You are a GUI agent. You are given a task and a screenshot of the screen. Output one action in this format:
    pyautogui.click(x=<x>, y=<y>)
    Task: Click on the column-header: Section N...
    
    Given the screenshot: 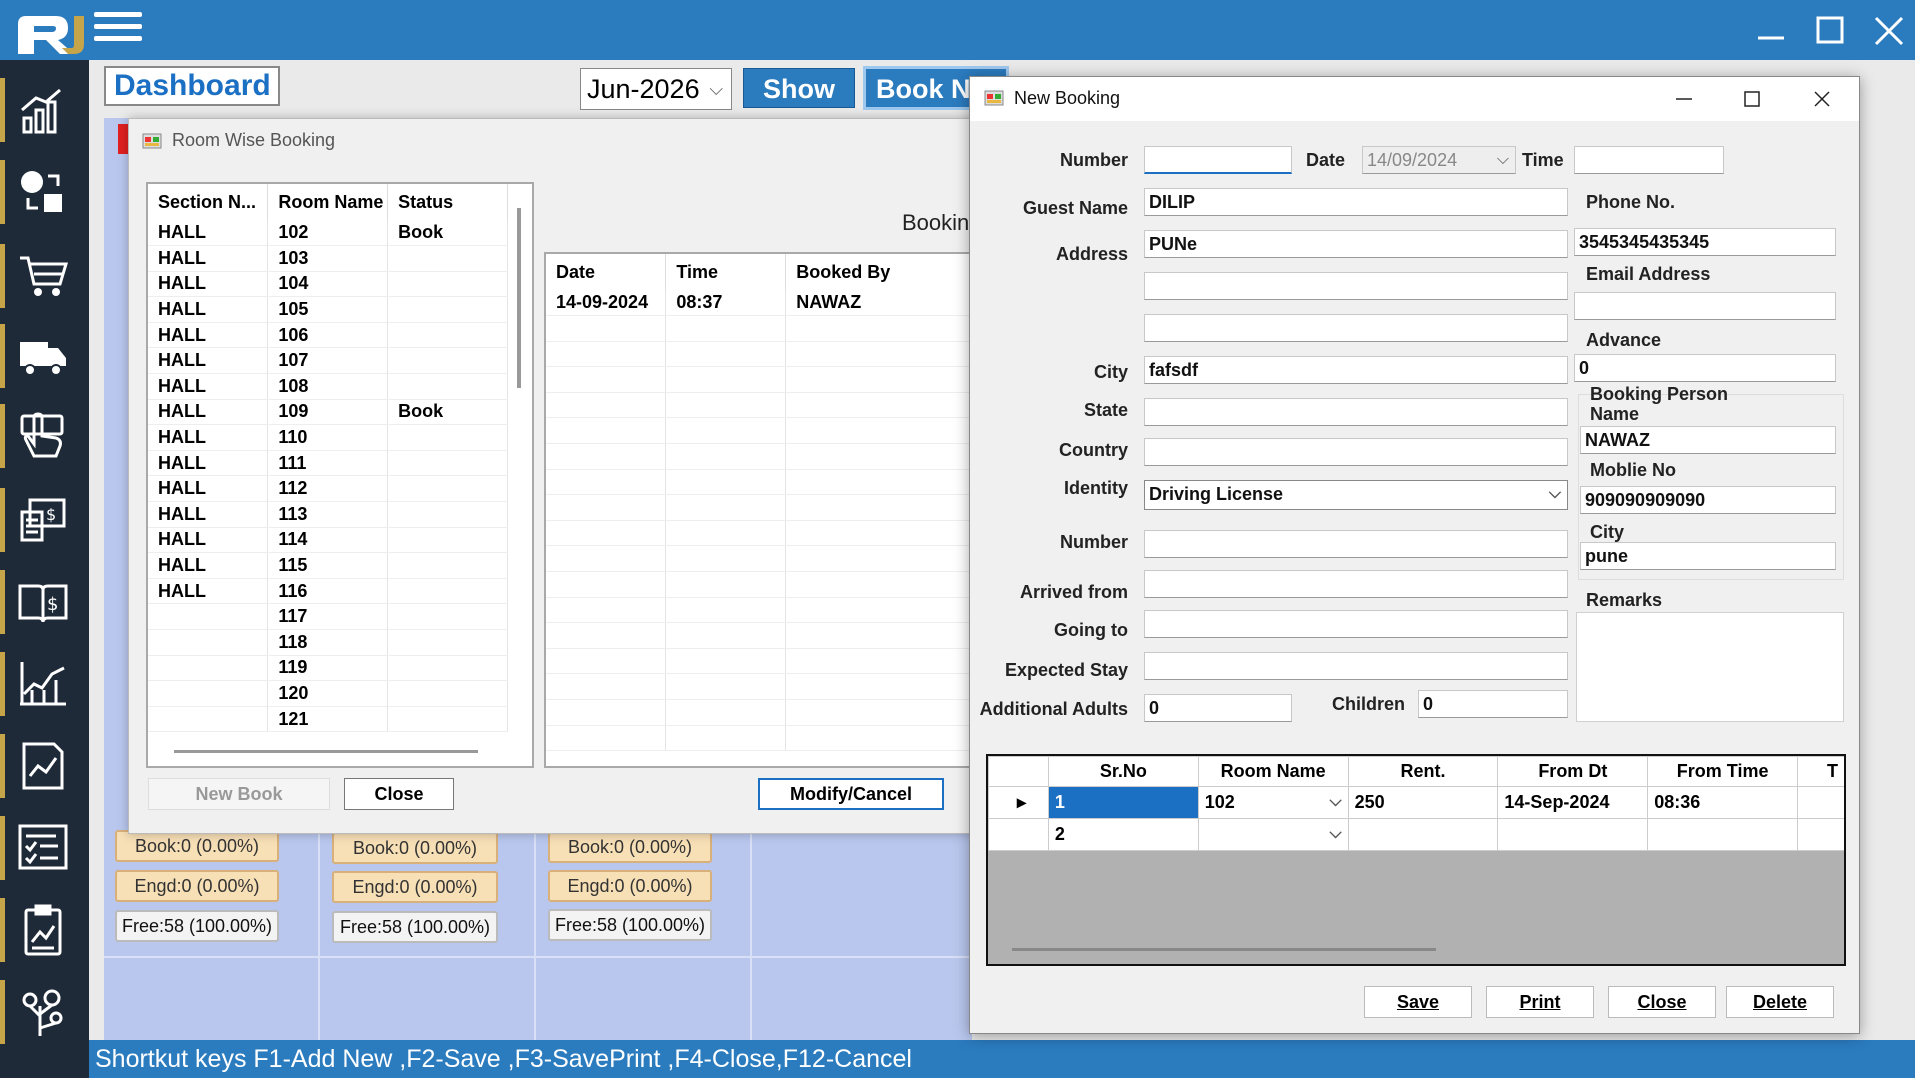 What is the action you would take?
    pyautogui.click(x=208, y=202)
    